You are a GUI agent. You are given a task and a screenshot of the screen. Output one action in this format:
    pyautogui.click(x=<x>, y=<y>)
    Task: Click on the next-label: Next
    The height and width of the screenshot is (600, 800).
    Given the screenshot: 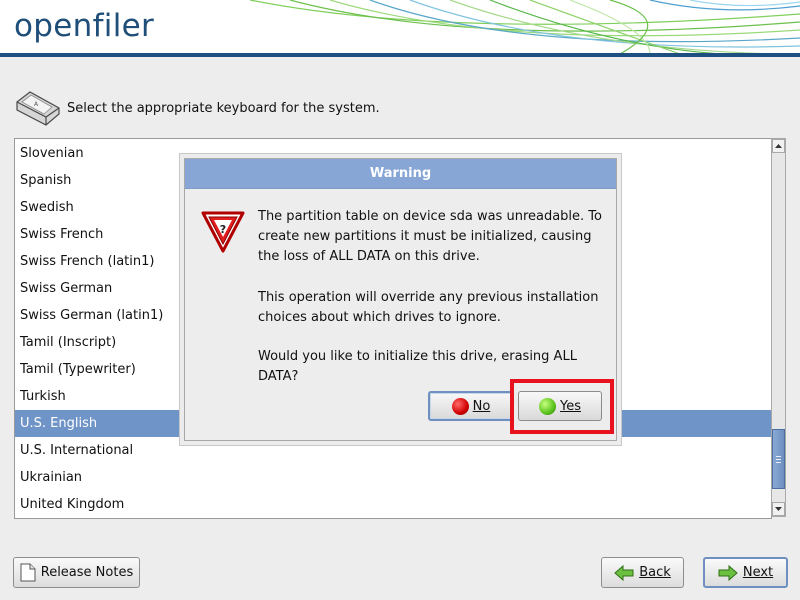 What is the action you would take?
    pyautogui.click(x=758, y=572)
    